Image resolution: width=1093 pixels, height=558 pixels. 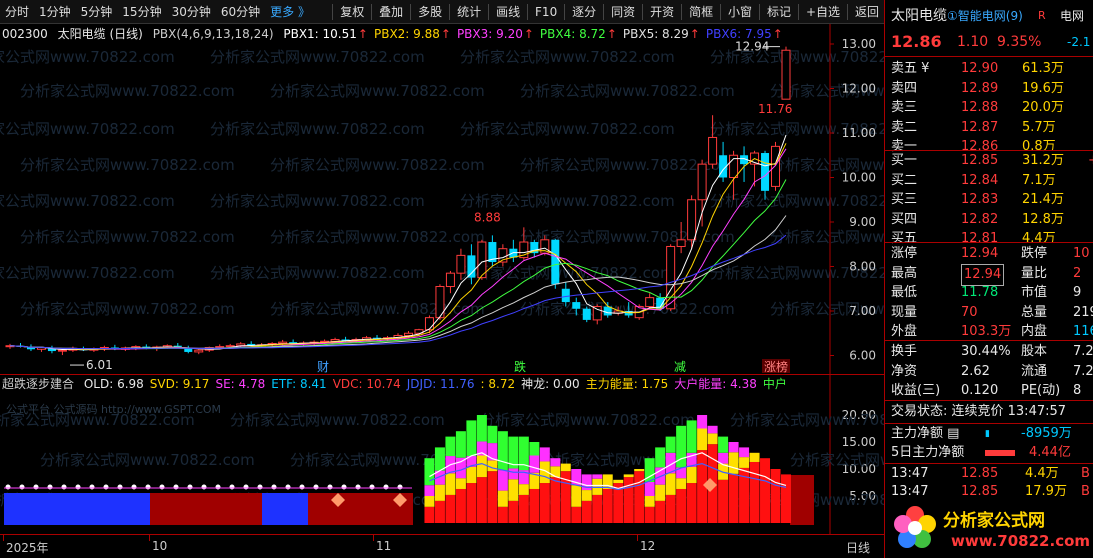 What do you see at coordinates (915, 528) in the screenshot?
I see `flower-logo-icon` at bounding box center [915, 528].